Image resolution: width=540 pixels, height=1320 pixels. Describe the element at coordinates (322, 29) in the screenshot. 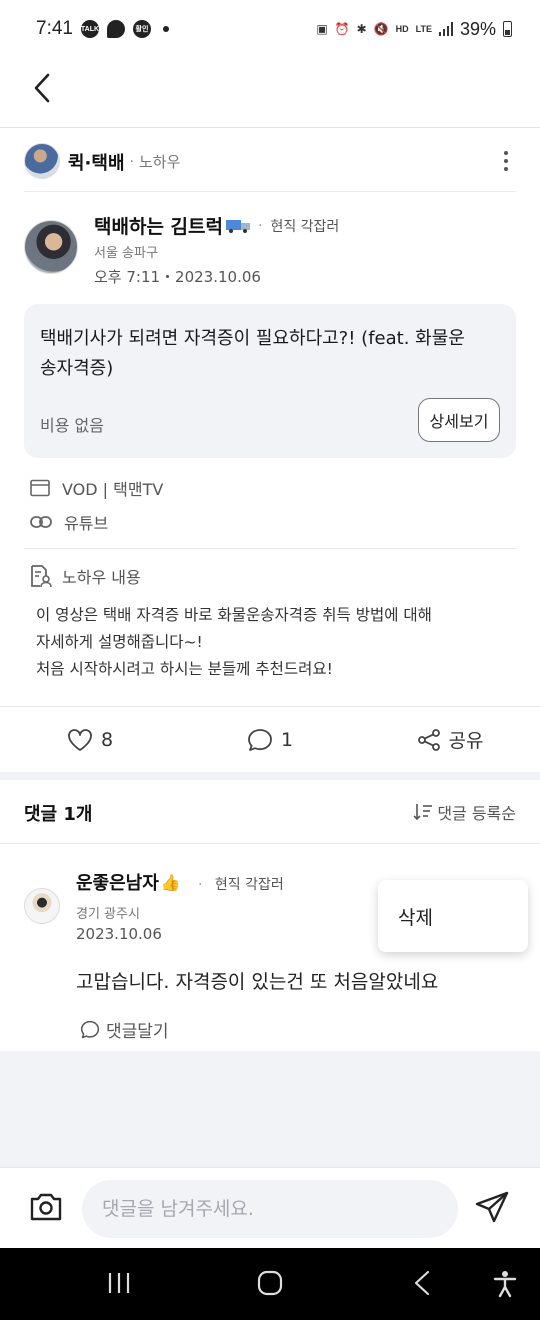

I see `battery-saver-icon: ▣` at that location.